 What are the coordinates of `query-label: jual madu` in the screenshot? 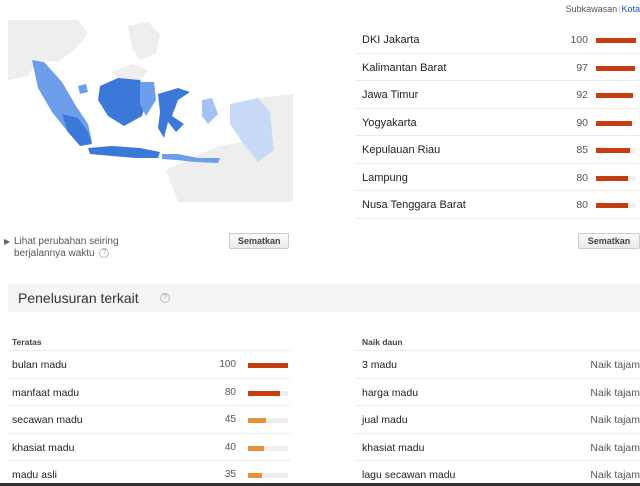 It's located at (385, 420).